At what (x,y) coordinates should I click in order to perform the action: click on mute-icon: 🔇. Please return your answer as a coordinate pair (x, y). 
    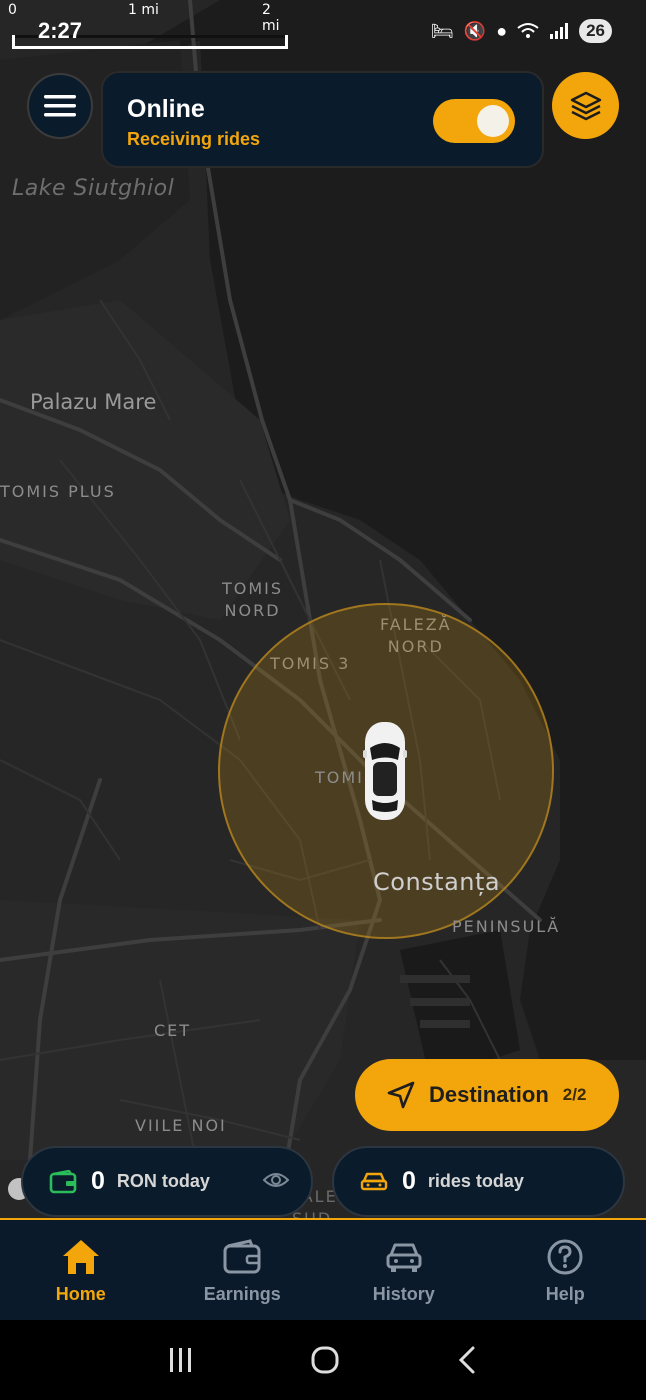
    Looking at the image, I should click on (475, 30).